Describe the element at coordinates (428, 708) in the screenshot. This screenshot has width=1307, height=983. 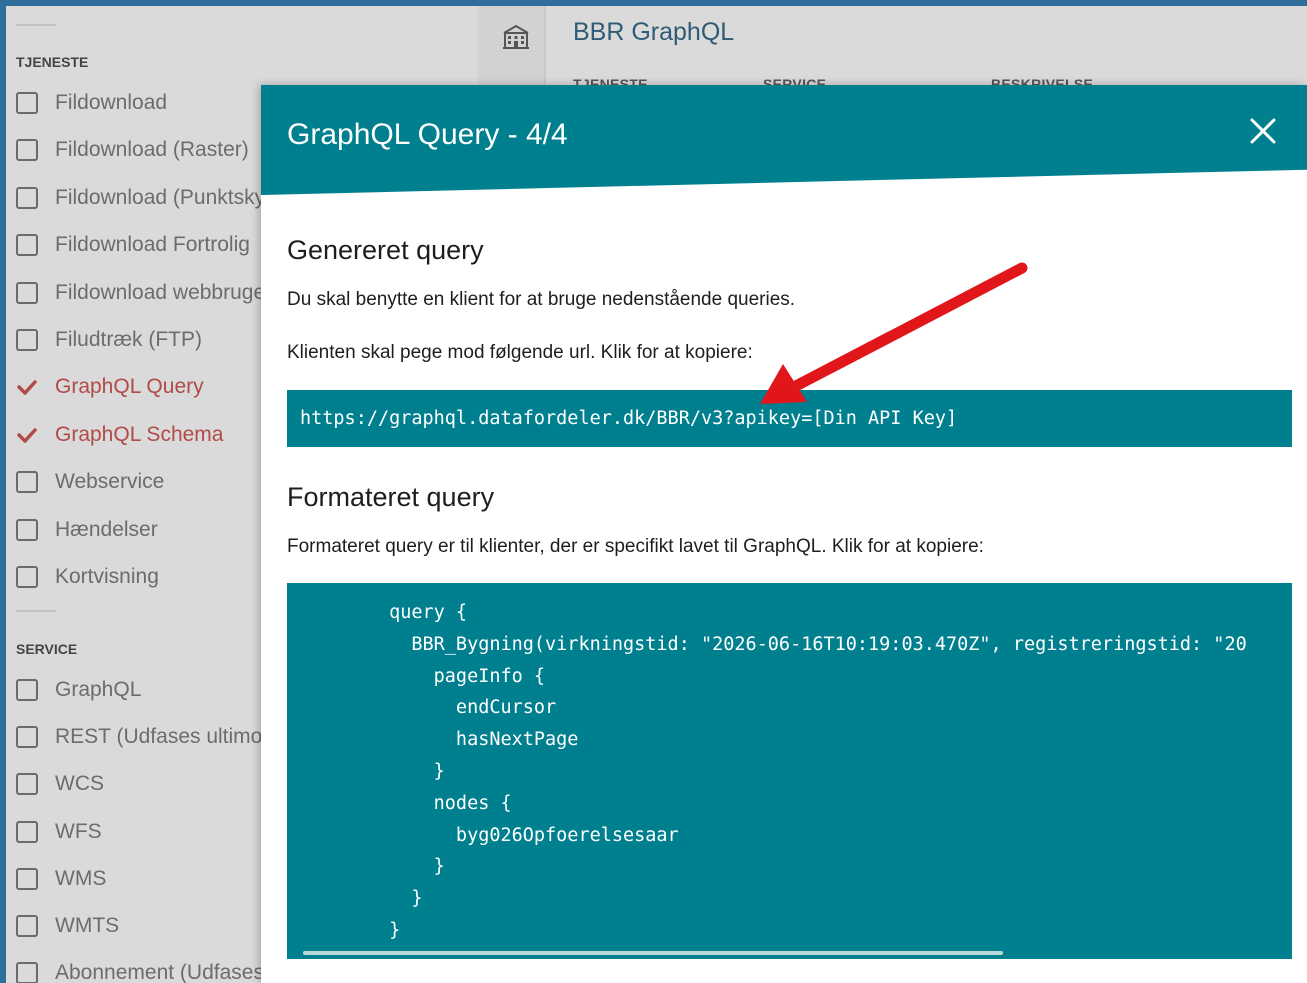
I see `code-line: endCursor` at that location.